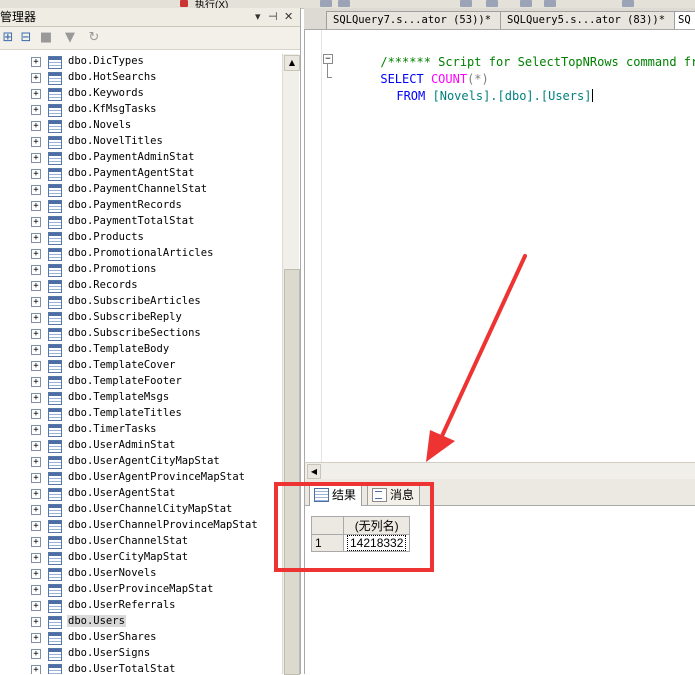 The width and height of the screenshot is (695, 675). Describe the element at coordinates (141, 478) in the screenshot. I see `tree-item: + dbo.UserAgentProvinceMapStat` at that location.